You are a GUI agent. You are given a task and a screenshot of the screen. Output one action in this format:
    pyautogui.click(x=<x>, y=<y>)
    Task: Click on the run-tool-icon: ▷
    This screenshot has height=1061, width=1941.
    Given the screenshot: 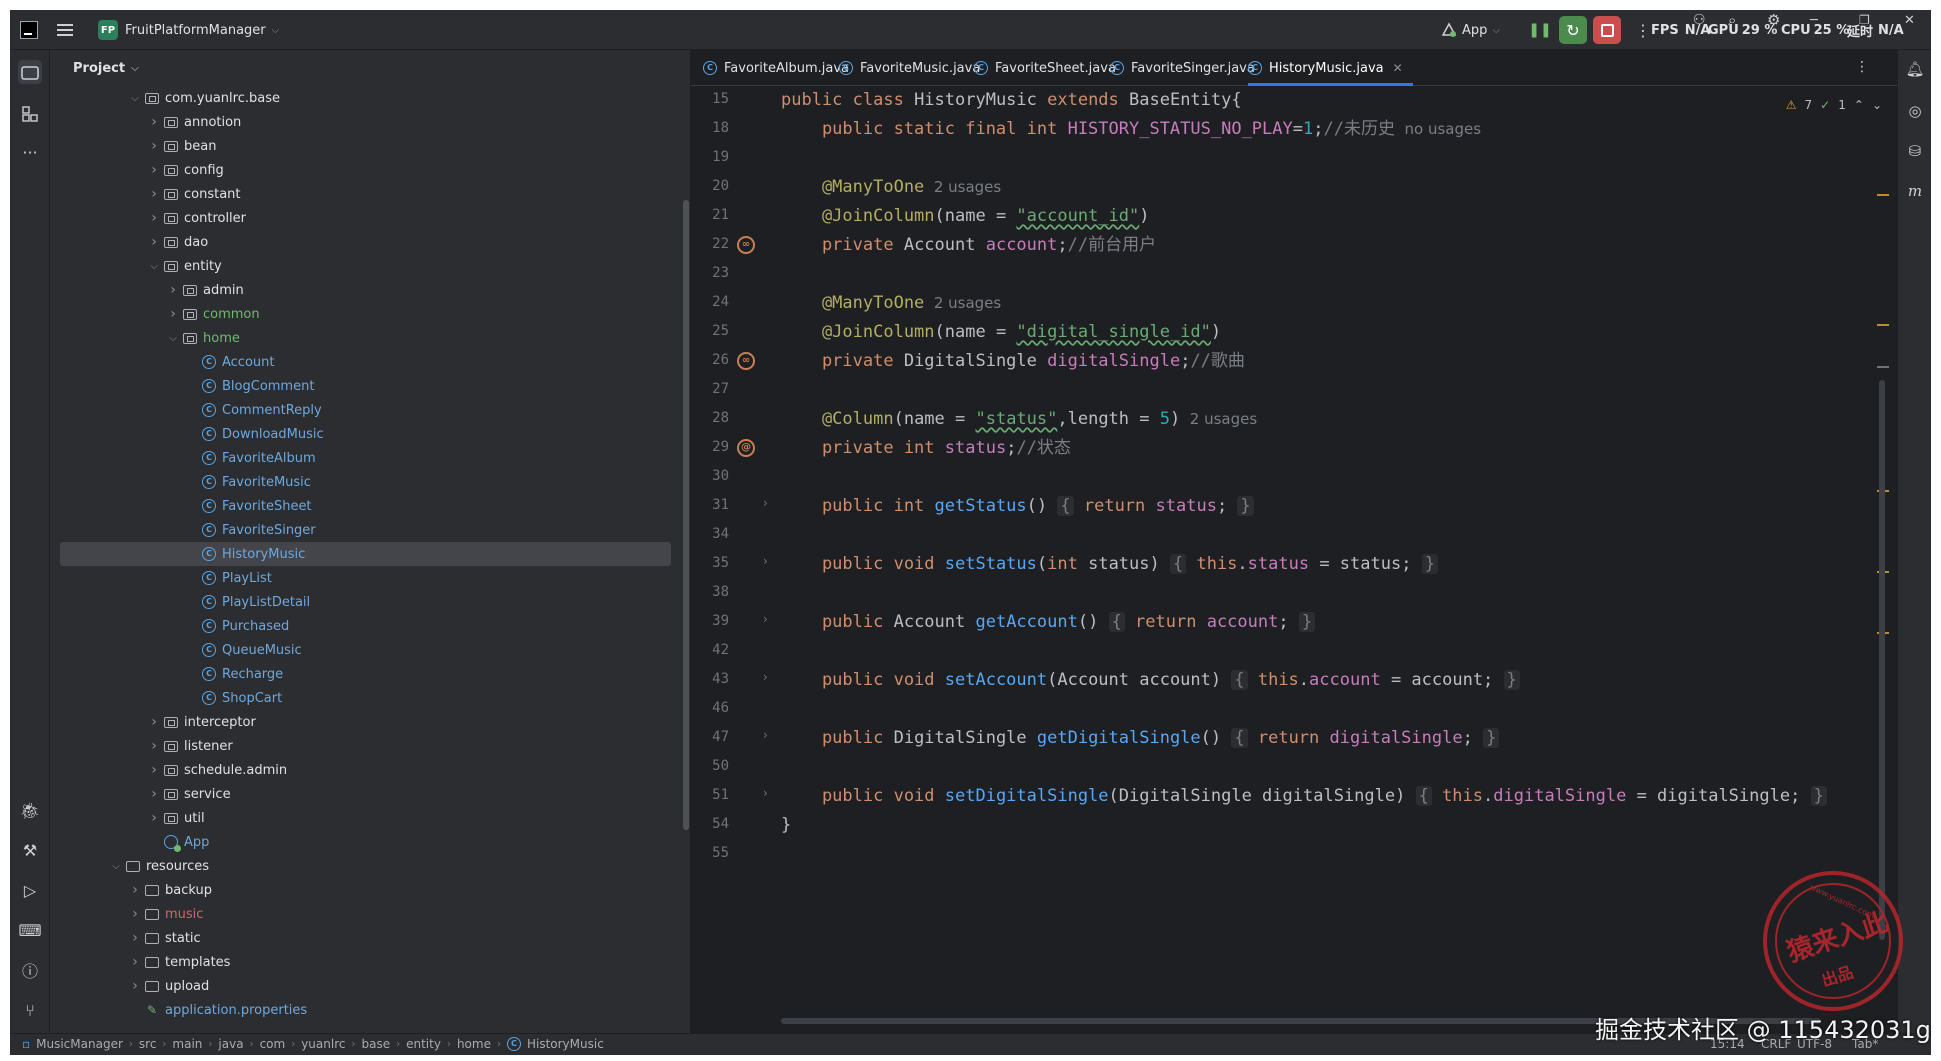 What is the action you would take?
    pyautogui.click(x=30, y=890)
    